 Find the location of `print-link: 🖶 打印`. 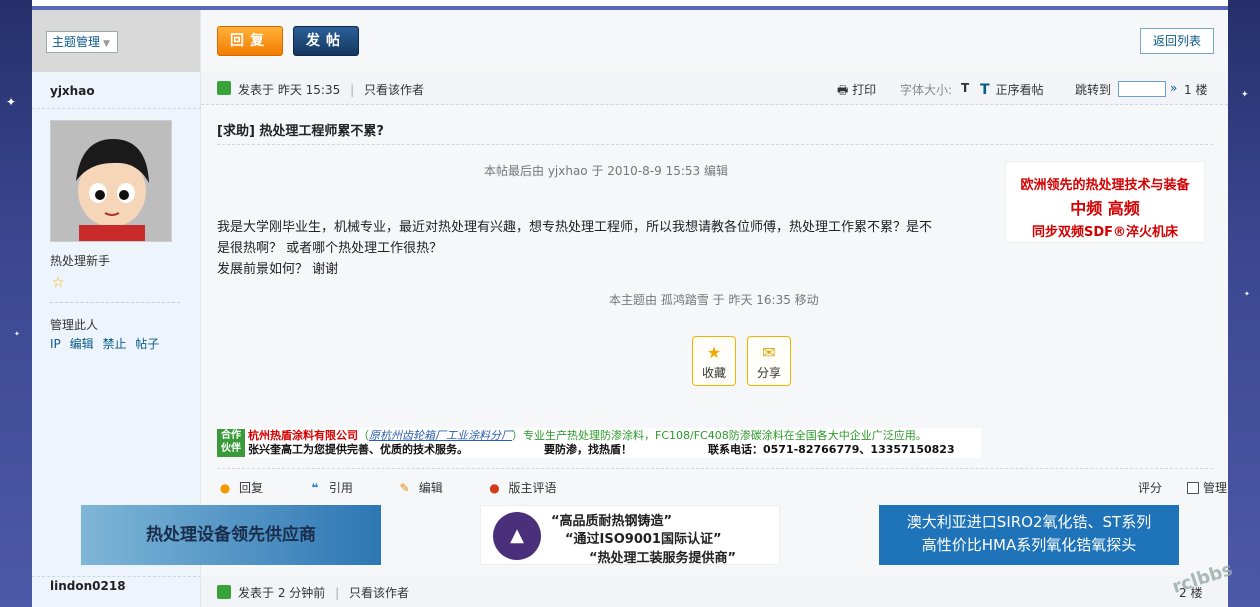

print-link: 🖶 打印 is located at coordinates (856, 91).